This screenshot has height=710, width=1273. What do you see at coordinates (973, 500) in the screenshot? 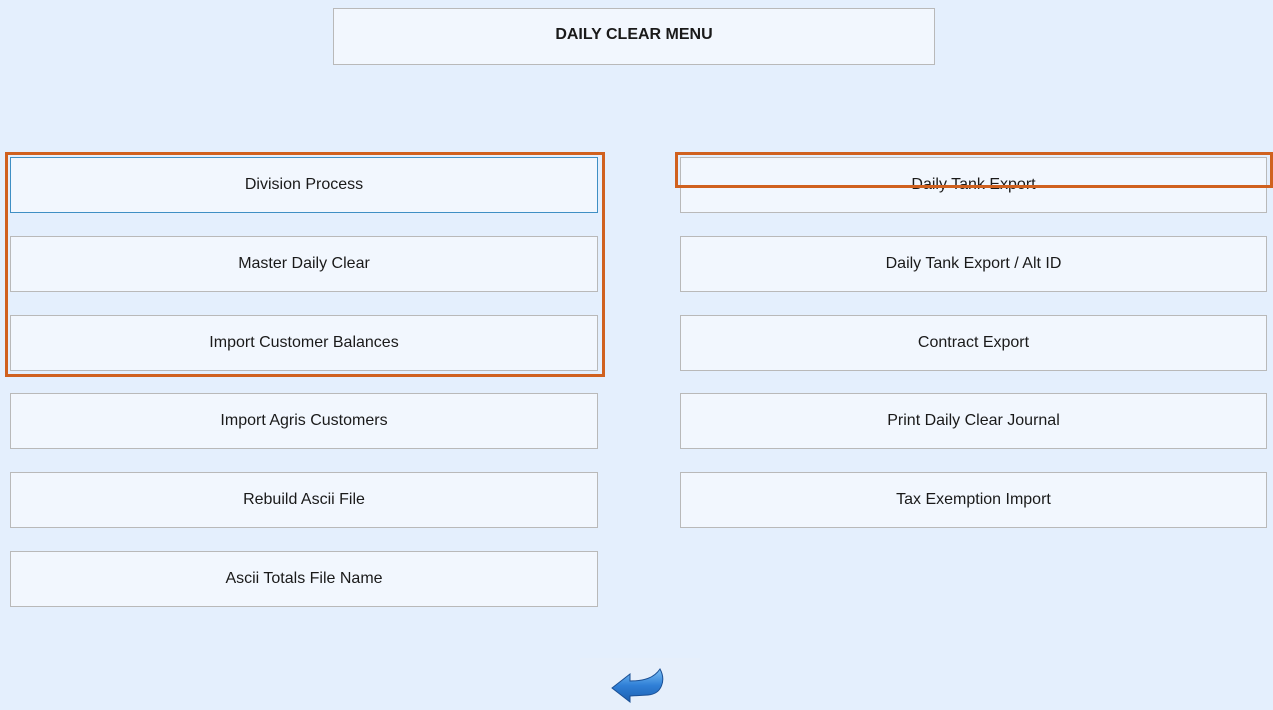
I see `tax-exemption-import-button: Tax Exemption Import` at bounding box center [973, 500].